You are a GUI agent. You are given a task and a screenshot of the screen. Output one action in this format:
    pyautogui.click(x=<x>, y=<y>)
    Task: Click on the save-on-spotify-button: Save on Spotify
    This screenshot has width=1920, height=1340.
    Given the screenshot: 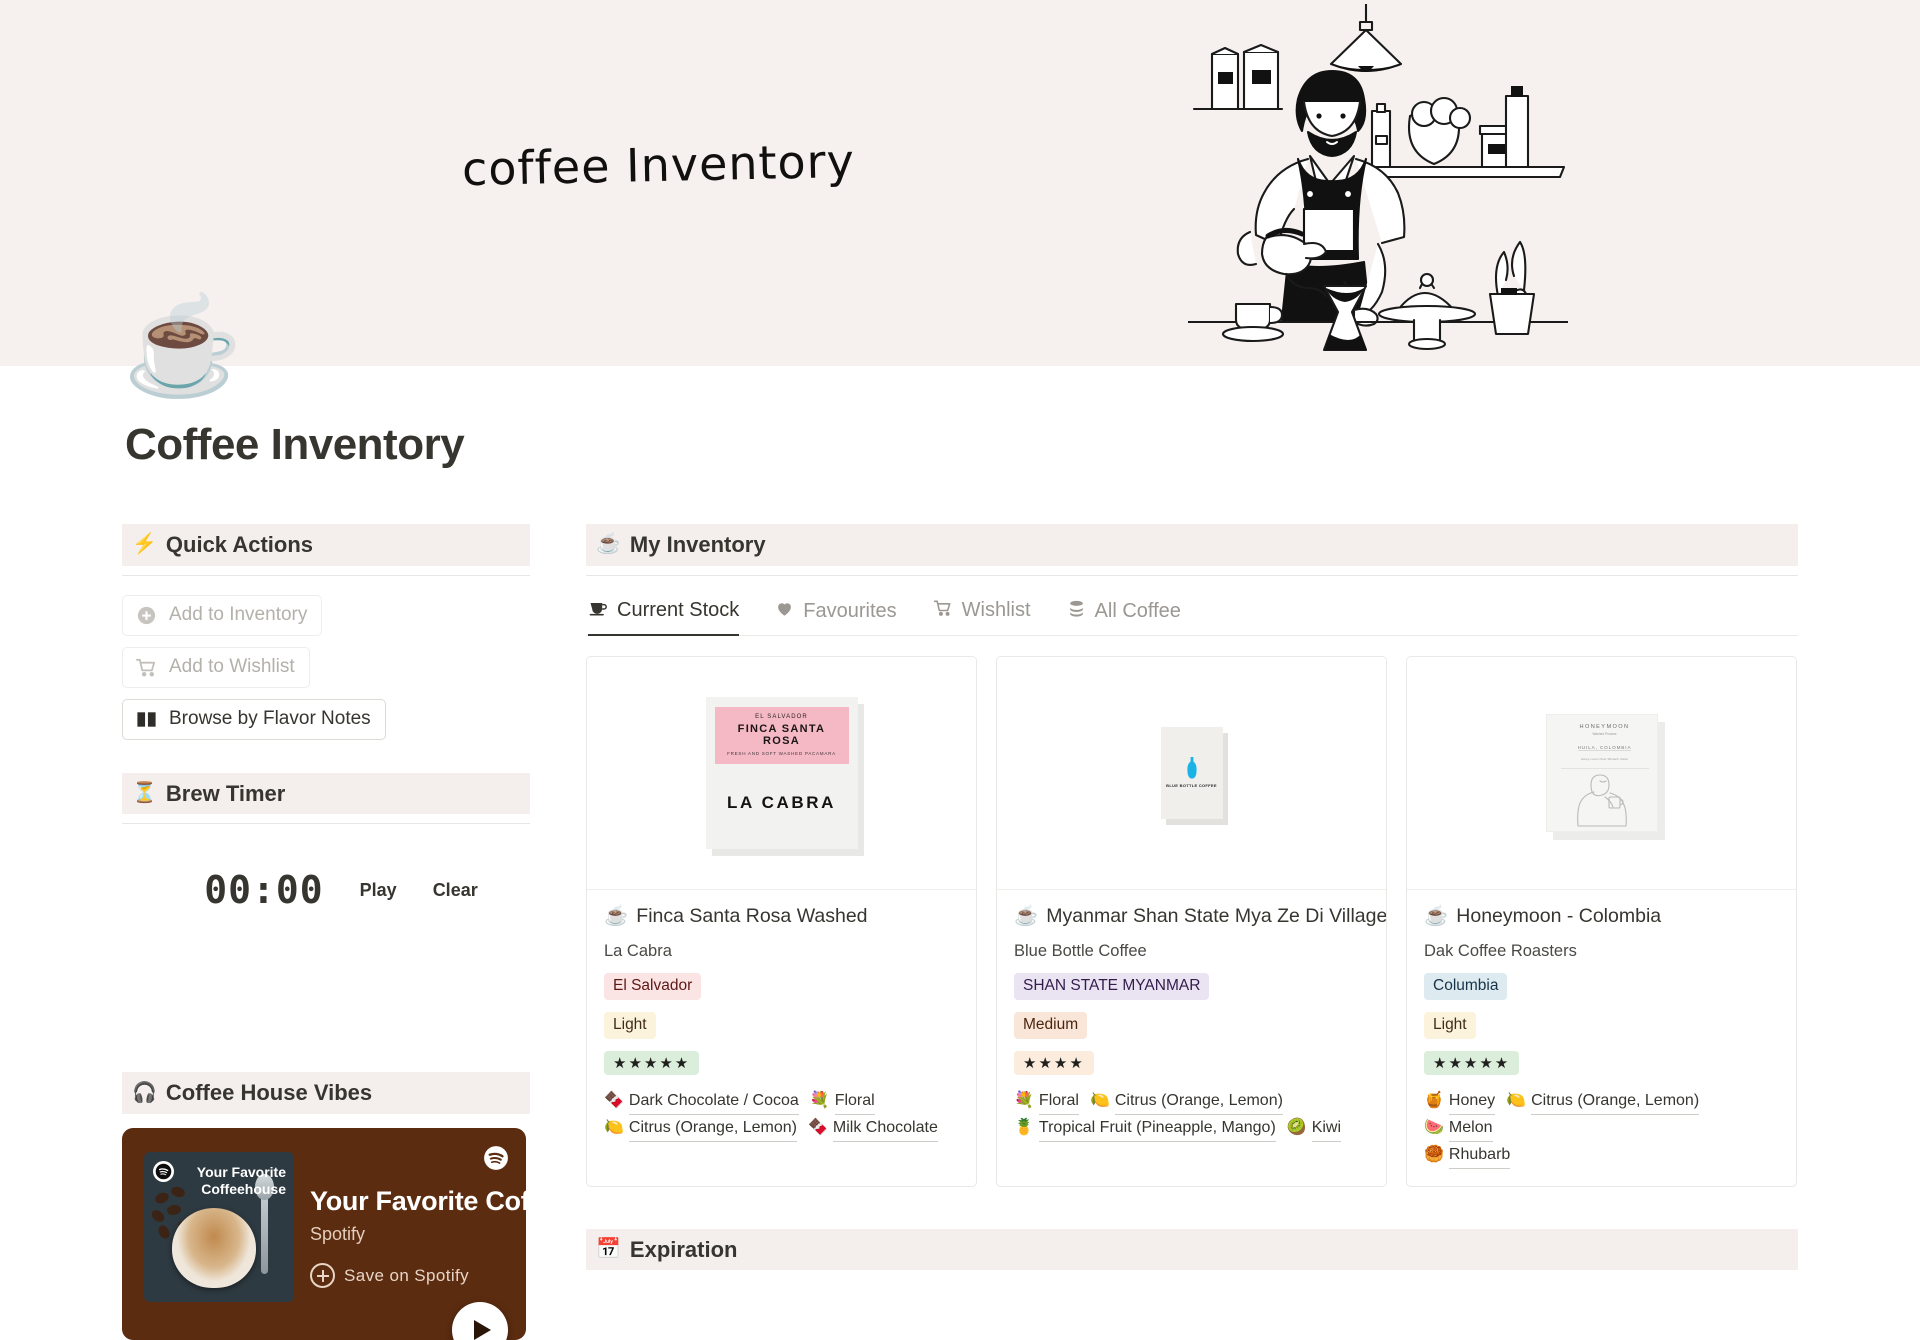 What is the action you would take?
    pyautogui.click(x=418, y=1276)
    